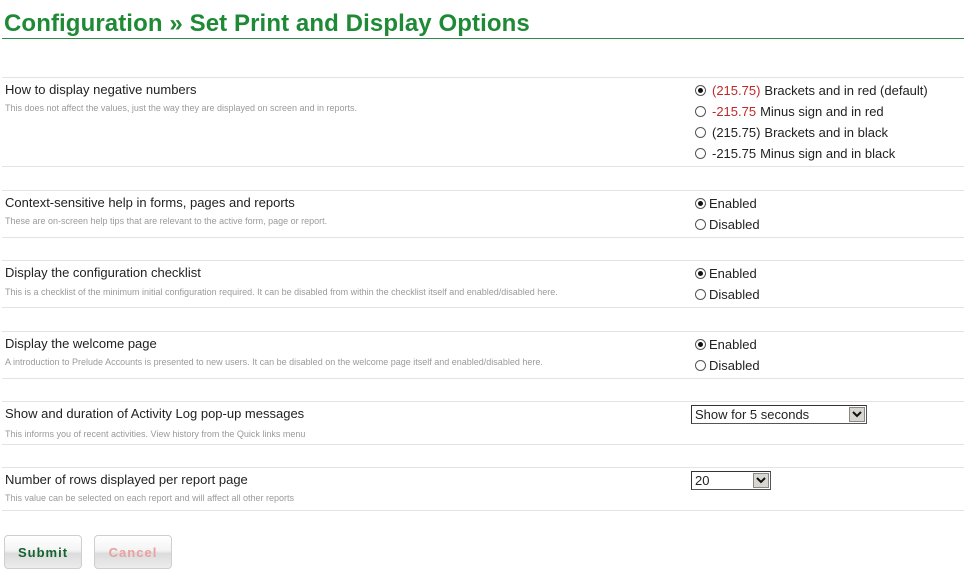  Describe the element at coordinates (81, 343) in the screenshot. I see `setting-label: Display the welcome page` at that location.